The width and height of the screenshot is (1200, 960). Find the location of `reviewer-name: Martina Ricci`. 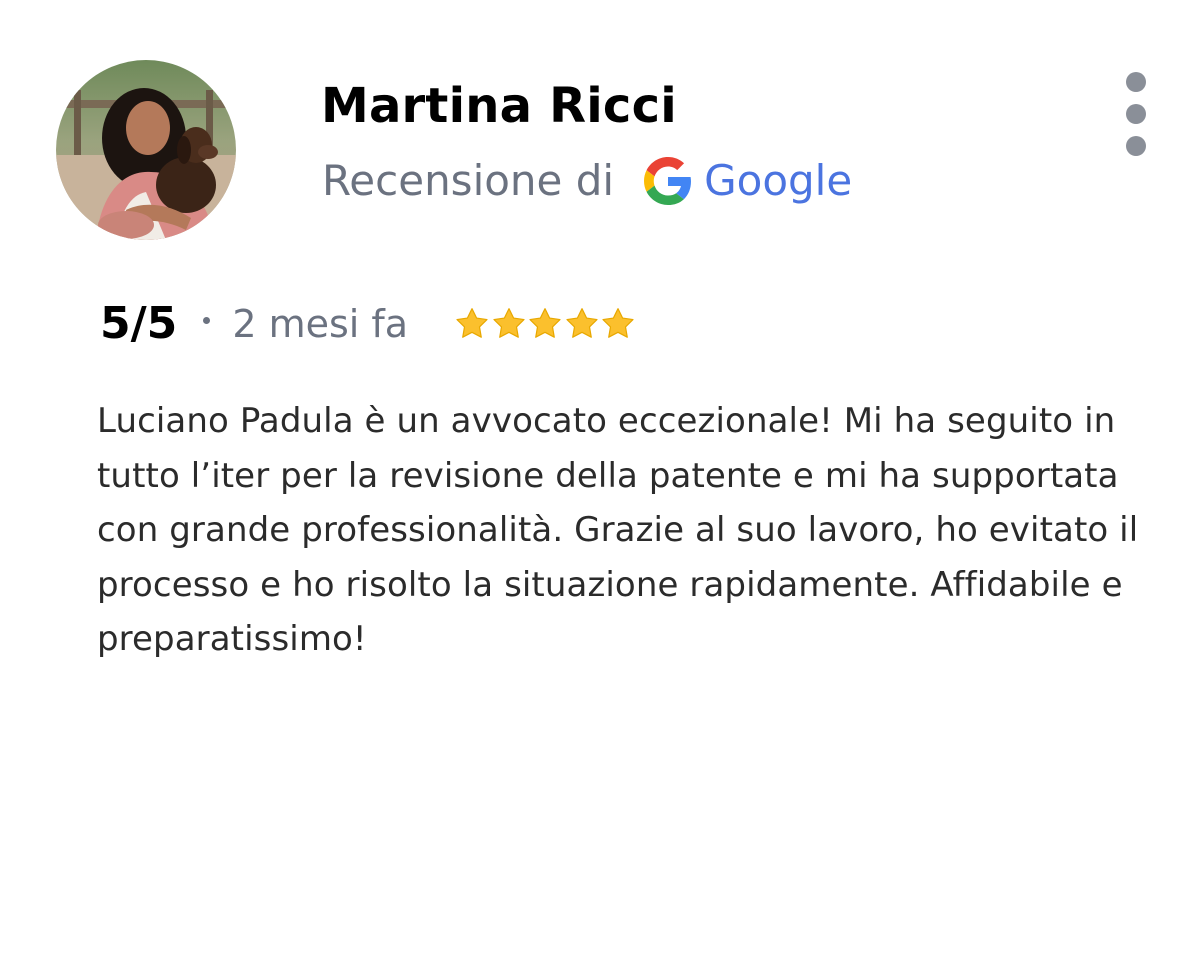

reviewer-name: Martina Ricci is located at coordinates (499, 106).